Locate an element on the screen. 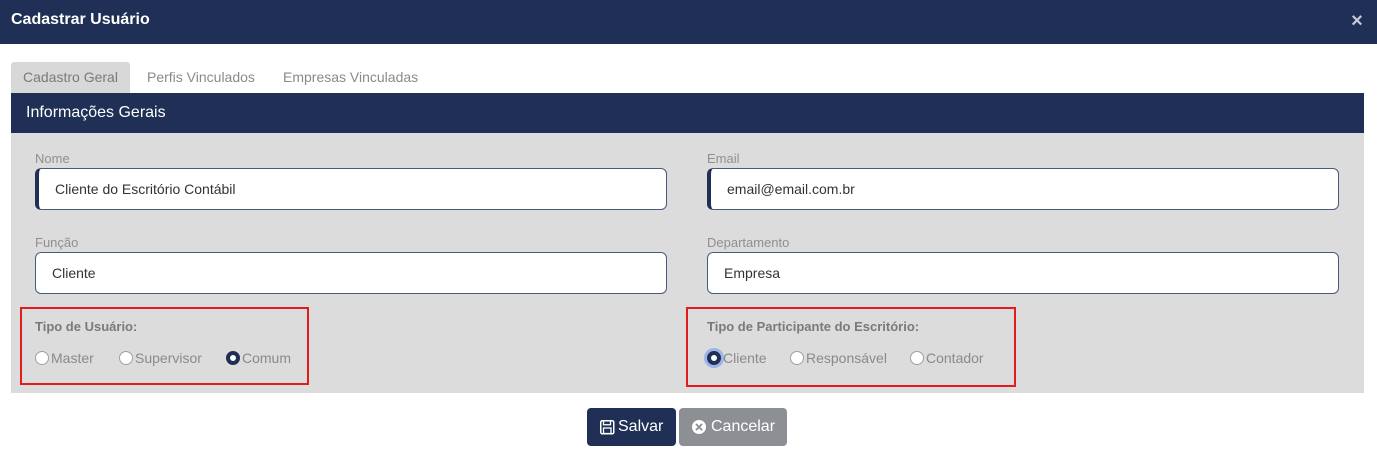  radio-supervisor-label: Supervisor is located at coordinates (168, 358).